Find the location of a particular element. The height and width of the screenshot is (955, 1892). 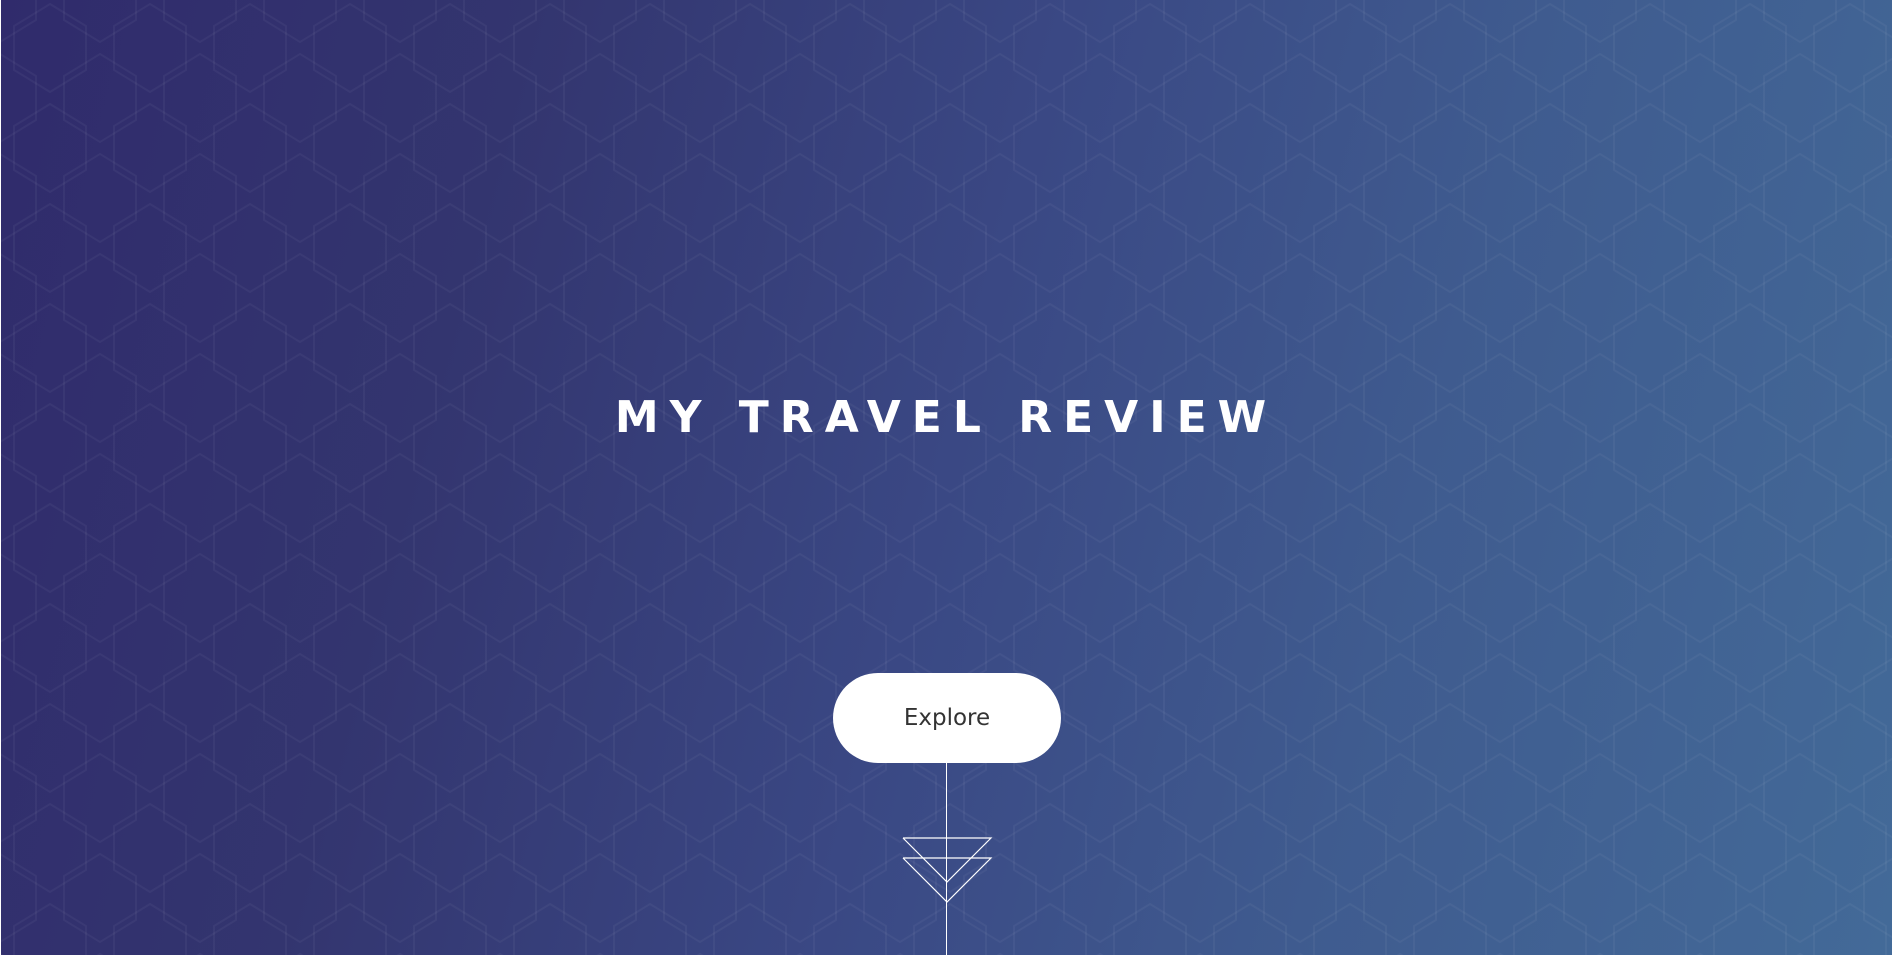

explore-button: Explore is located at coordinates (947, 718).